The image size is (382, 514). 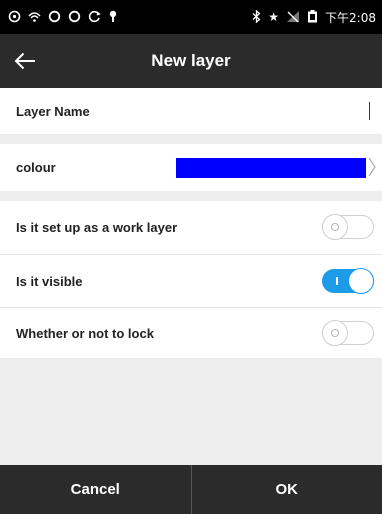 I want to click on work-layer-toggle, so click(x=348, y=227).